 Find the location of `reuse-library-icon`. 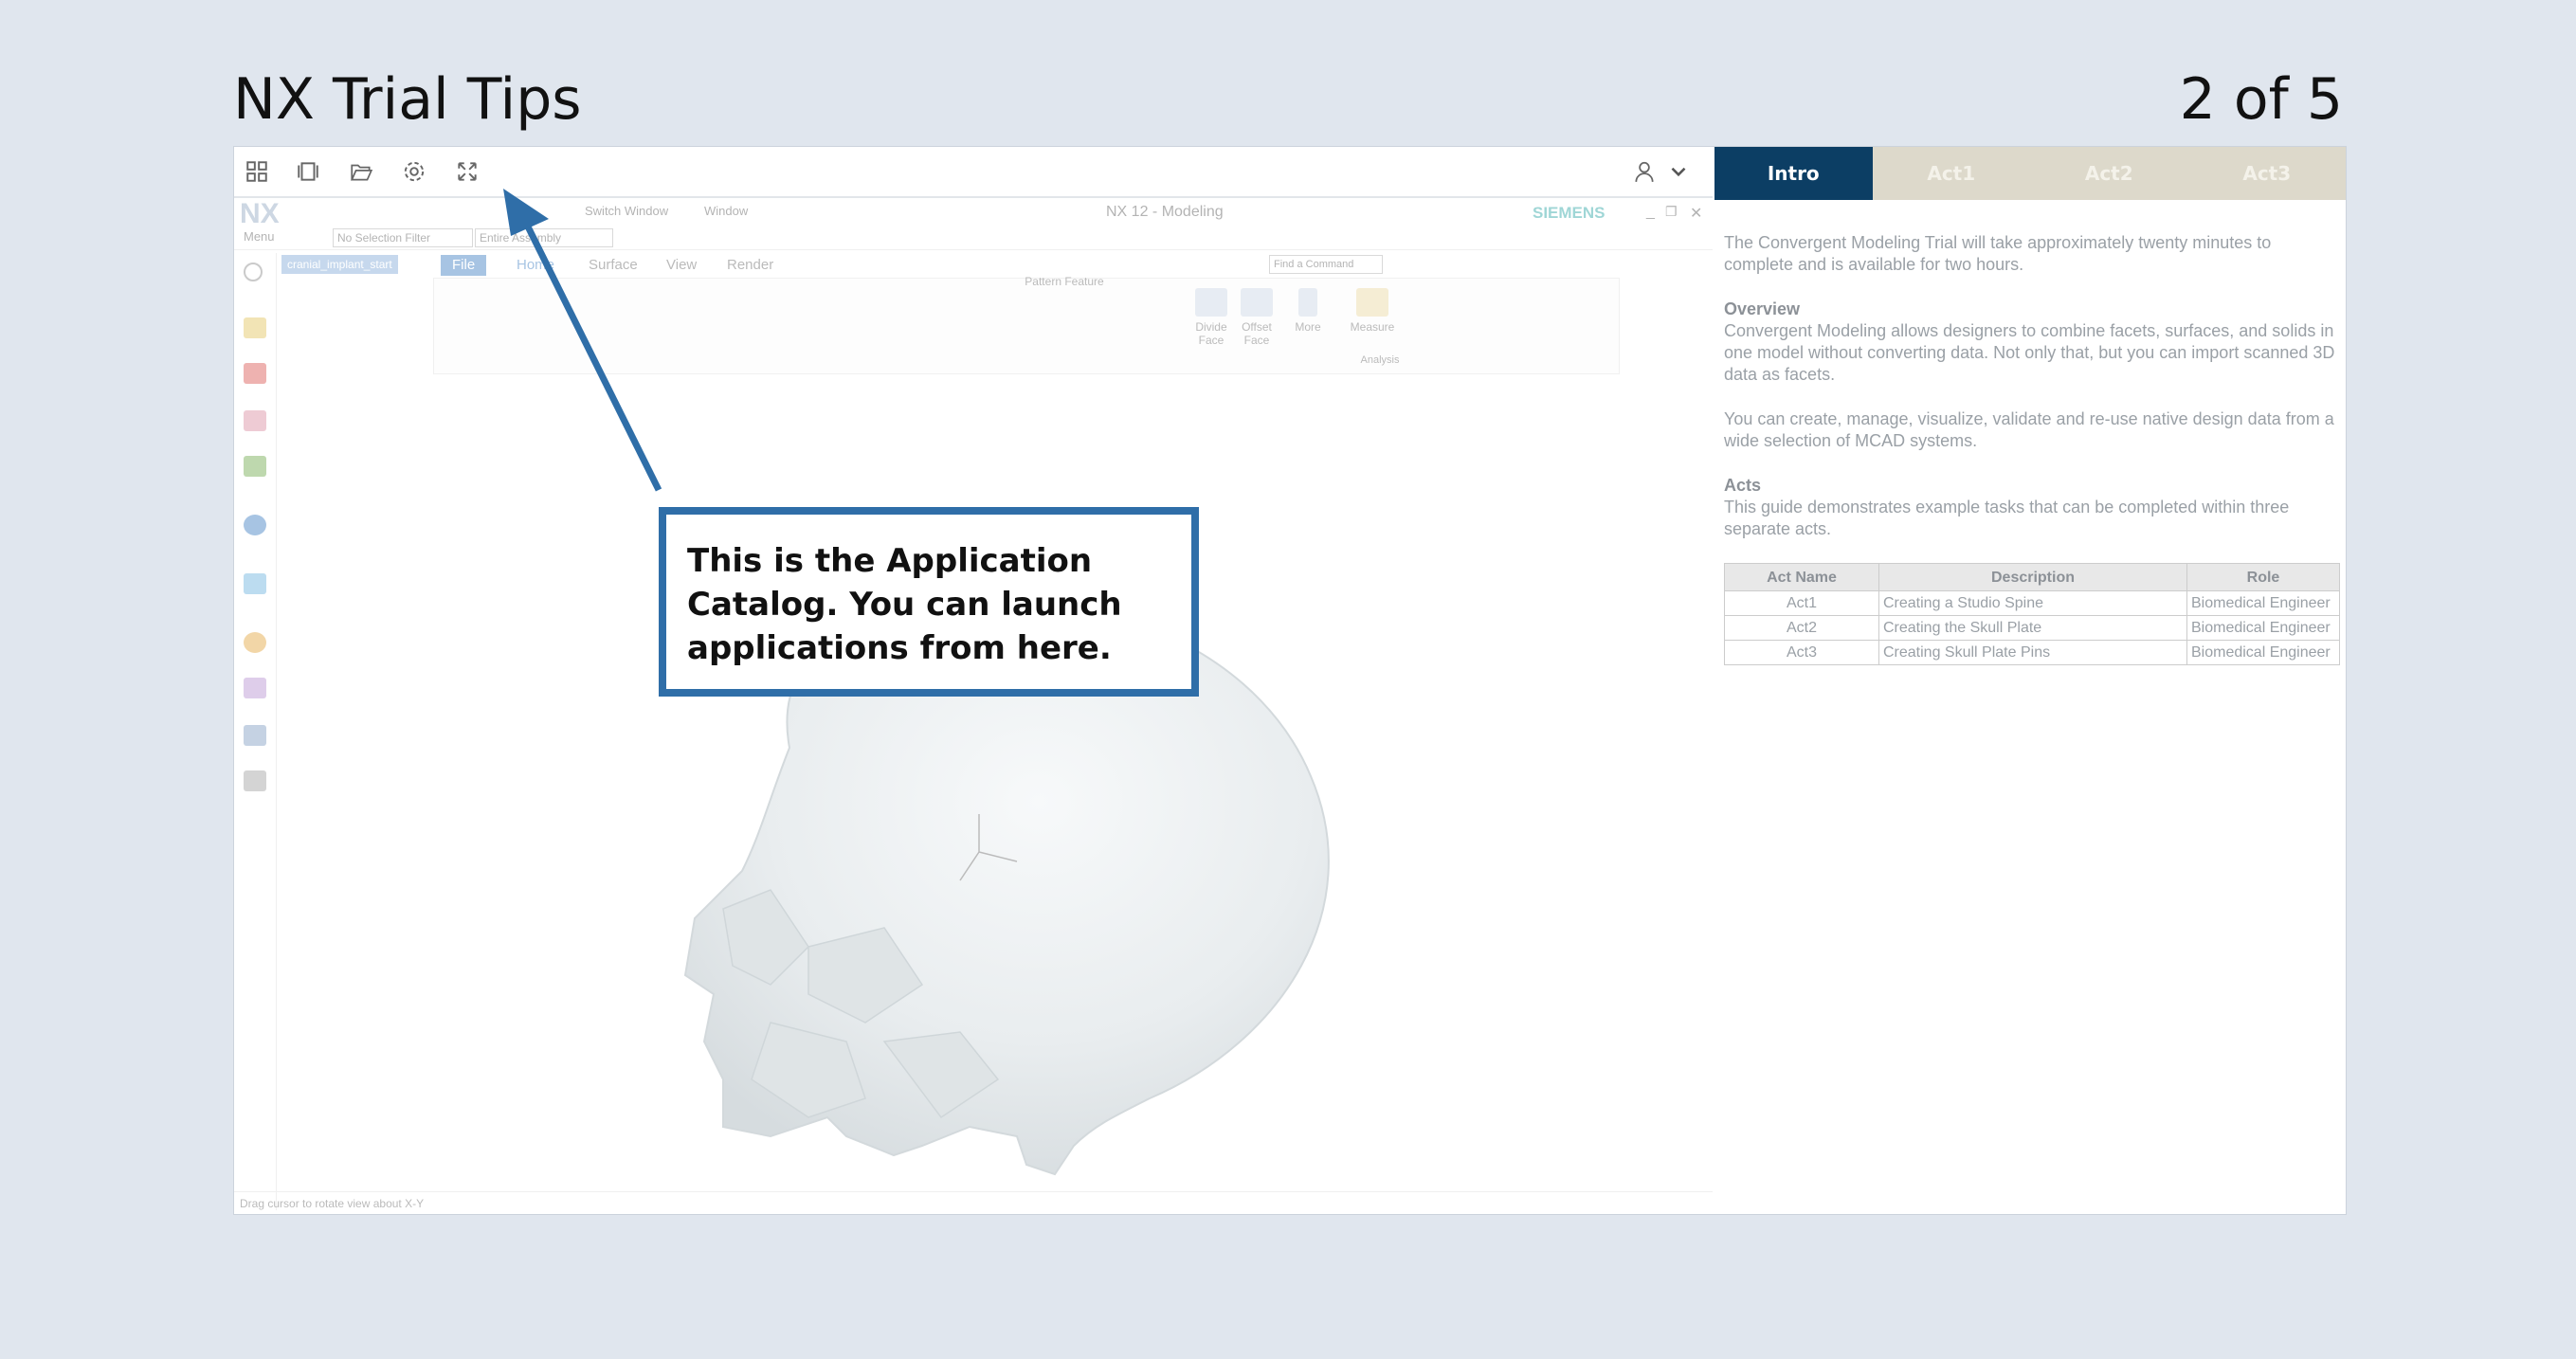

reuse-library-icon is located at coordinates (255, 466).